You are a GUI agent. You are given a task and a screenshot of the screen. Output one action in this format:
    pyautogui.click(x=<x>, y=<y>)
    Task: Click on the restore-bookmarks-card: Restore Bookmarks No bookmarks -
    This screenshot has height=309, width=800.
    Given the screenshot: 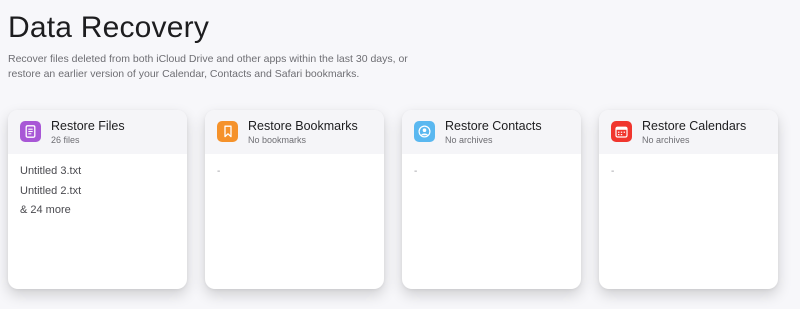 What is the action you would take?
    pyautogui.click(x=294, y=199)
    